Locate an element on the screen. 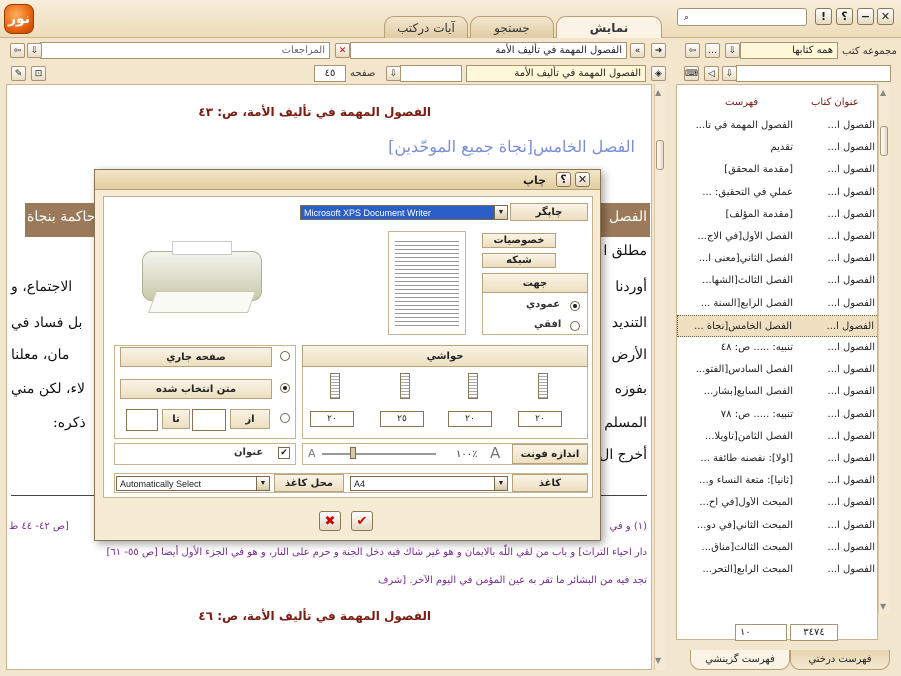 This screenshot has height=676, width=901. left-arrow-icon: ◁ is located at coordinates (711, 73).